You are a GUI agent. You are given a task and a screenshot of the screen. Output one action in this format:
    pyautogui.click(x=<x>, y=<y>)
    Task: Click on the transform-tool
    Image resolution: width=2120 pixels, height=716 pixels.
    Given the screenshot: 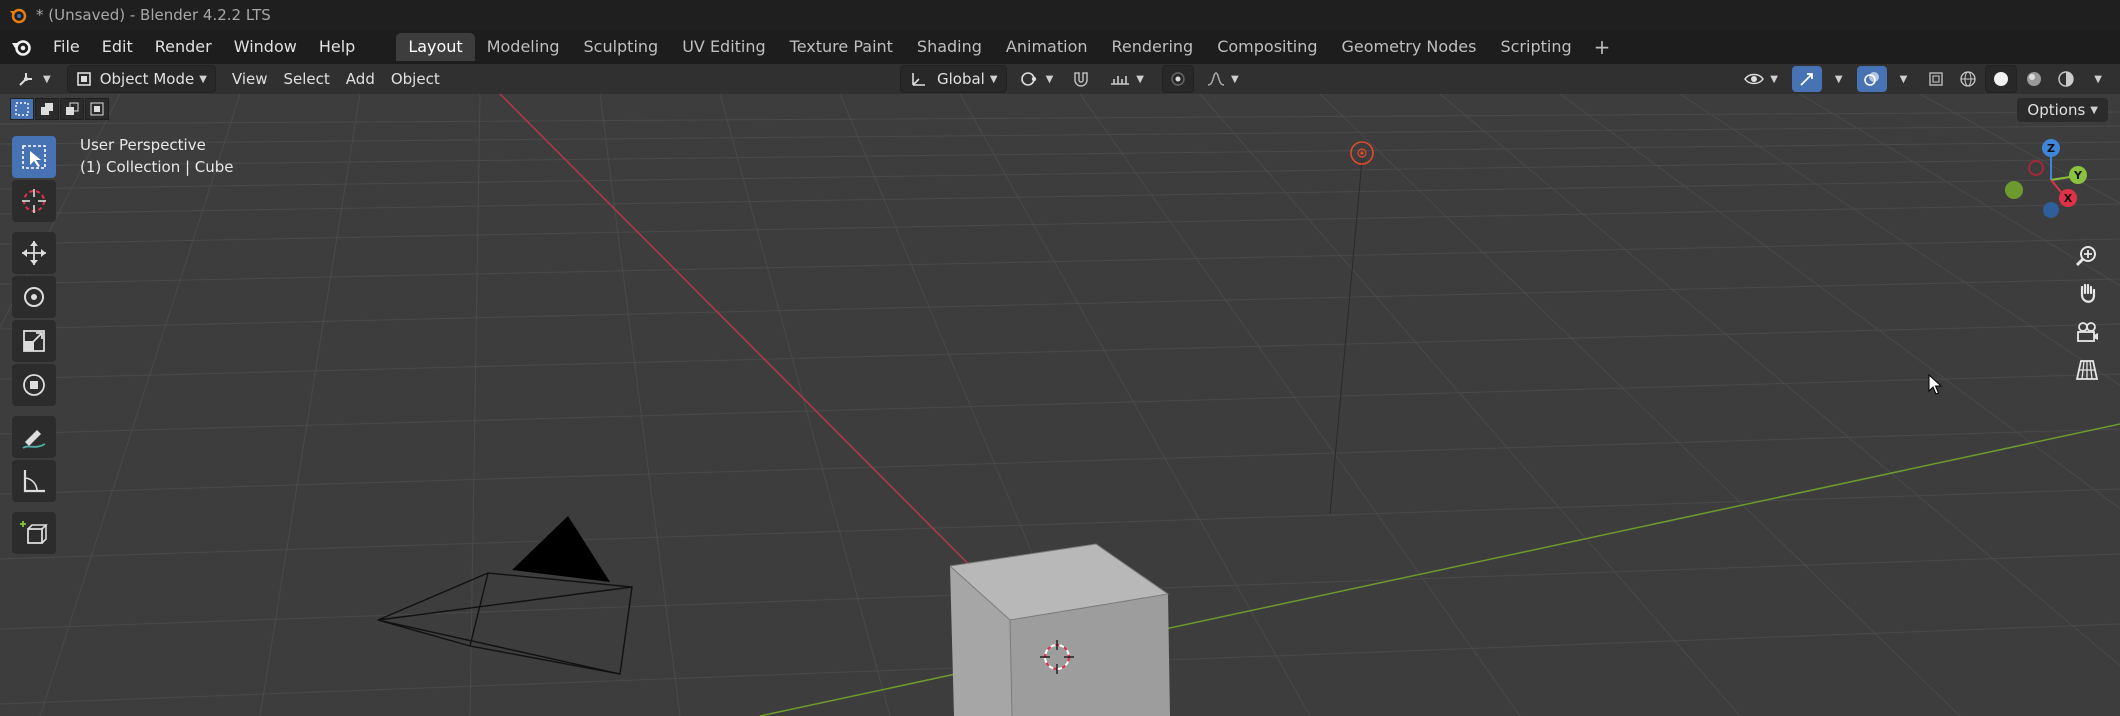 What is the action you would take?
    pyautogui.click(x=34, y=385)
    